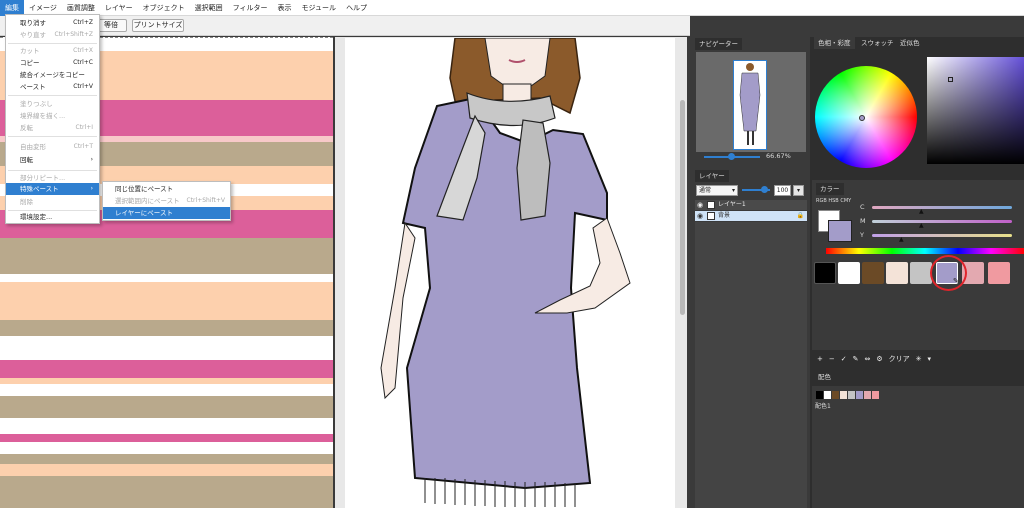 This screenshot has width=1024, height=508. What do you see at coordinates (52, 202) in the screenshot?
I see `menu-delete: 削除` at bounding box center [52, 202].